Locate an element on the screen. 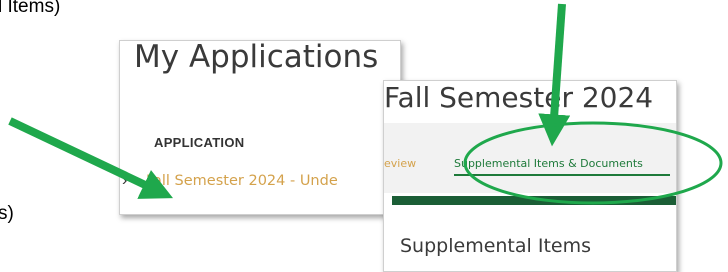  chevron-right-icon: › is located at coordinates (125, 180).